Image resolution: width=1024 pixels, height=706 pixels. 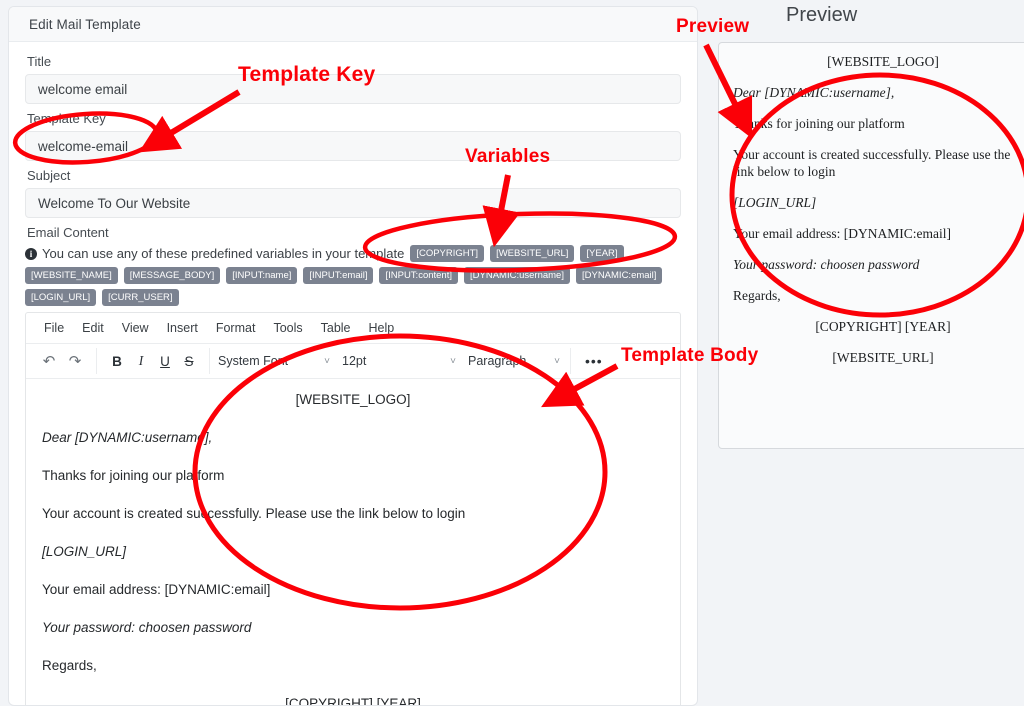 What do you see at coordinates (883, 357) in the screenshot?
I see `preview-paragraph: [WEBSITE_URL]` at bounding box center [883, 357].